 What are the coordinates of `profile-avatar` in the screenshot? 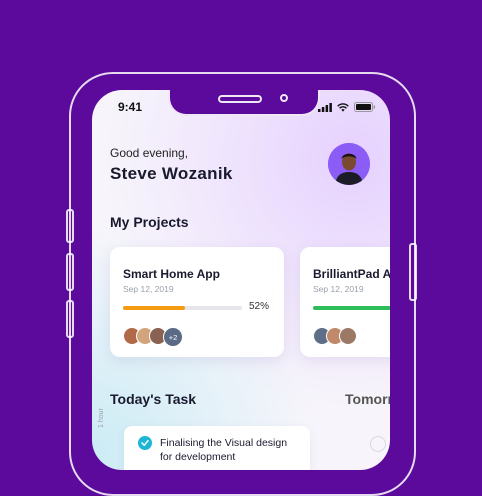 It's located at (349, 164).